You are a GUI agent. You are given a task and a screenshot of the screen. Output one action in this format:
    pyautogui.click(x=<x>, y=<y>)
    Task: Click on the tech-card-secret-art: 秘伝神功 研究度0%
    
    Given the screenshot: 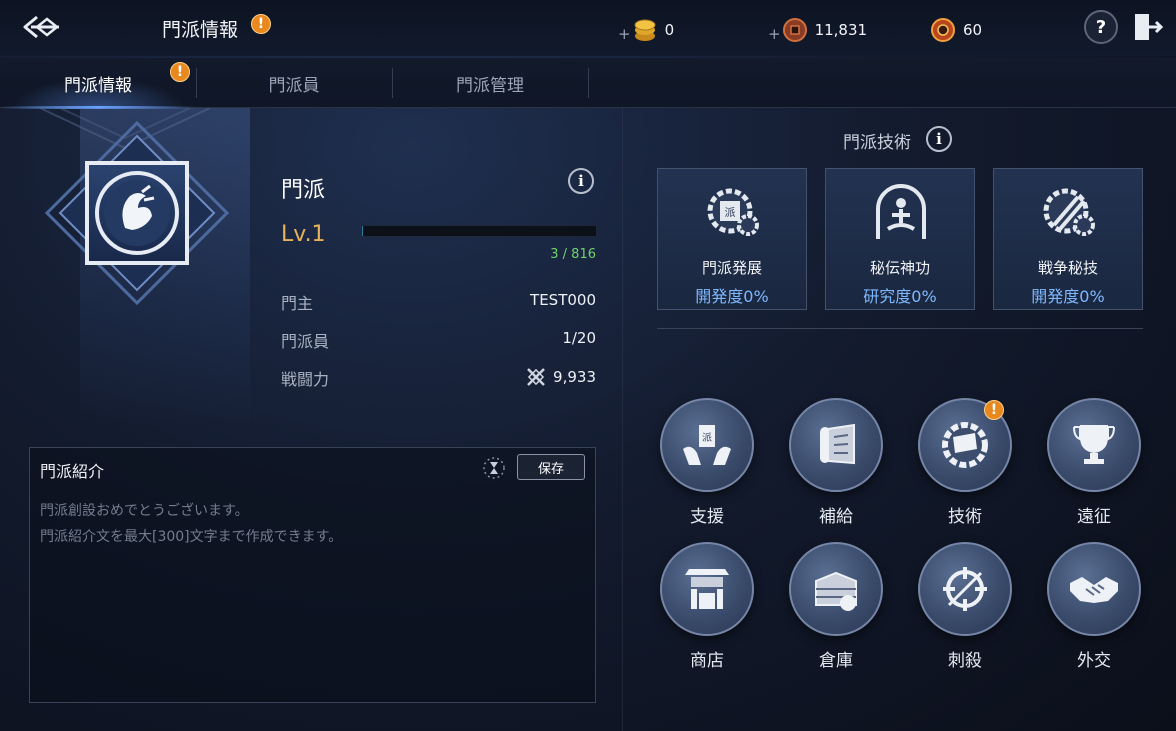 What is the action you would take?
    pyautogui.click(x=900, y=239)
    